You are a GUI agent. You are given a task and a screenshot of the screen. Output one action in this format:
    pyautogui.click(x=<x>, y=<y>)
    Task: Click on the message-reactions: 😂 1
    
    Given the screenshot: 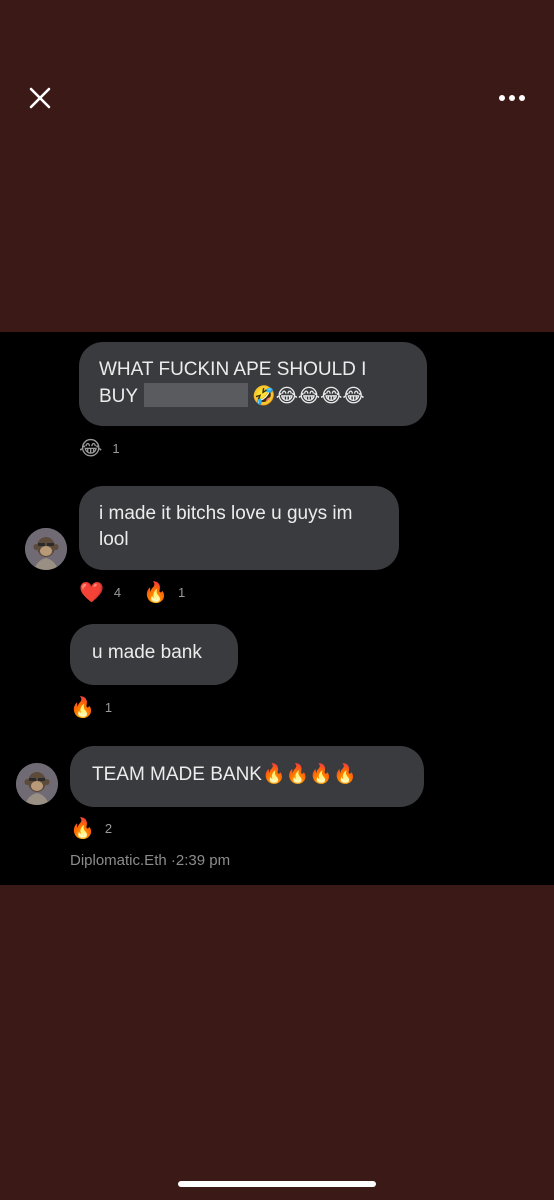 What is the action you would take?
    pyautogui.click(x=105, y=448)
    